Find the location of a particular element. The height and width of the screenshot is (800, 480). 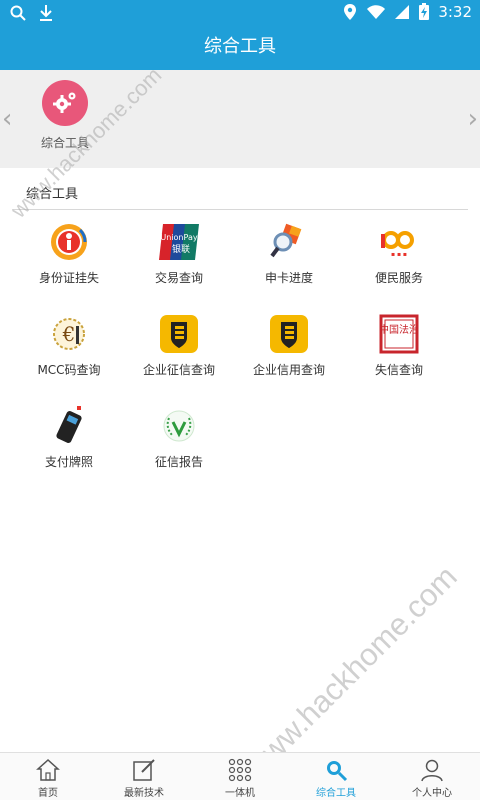

pos-terminal-icon is located at coordinates (69, 426).